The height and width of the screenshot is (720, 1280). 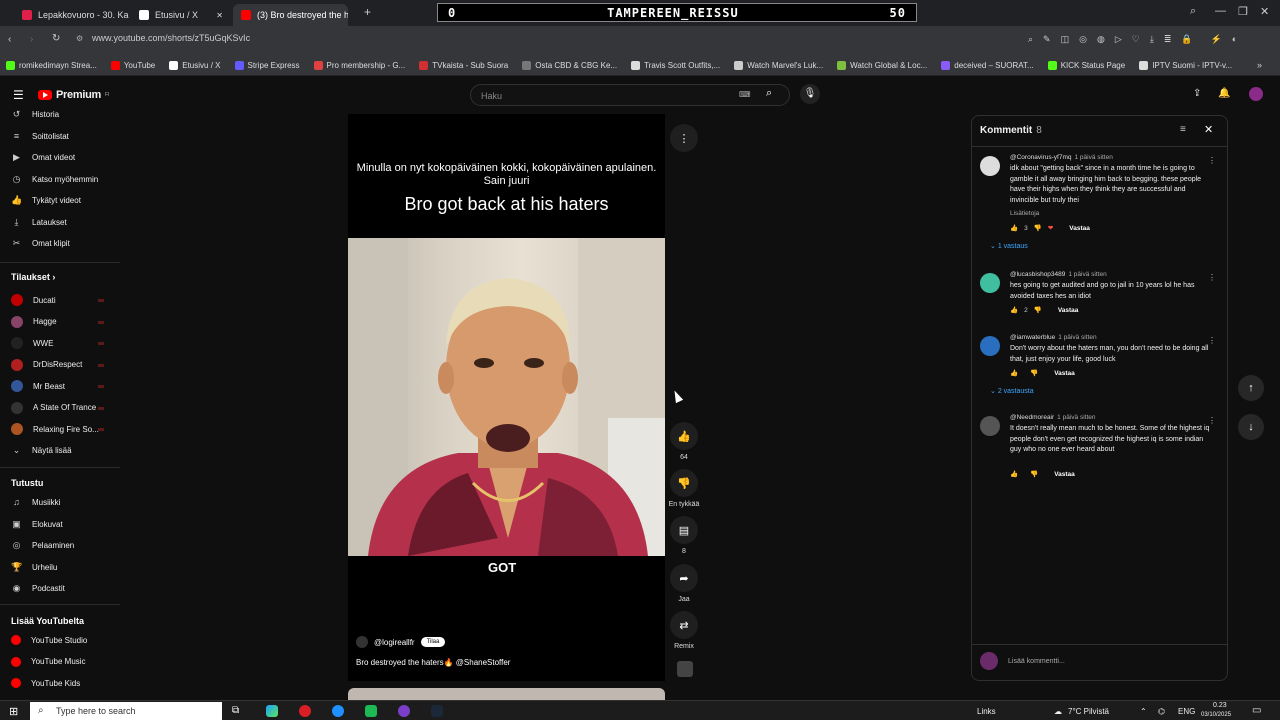 I want to click on subscription-item: Hagge, so click(x=34, y=321).